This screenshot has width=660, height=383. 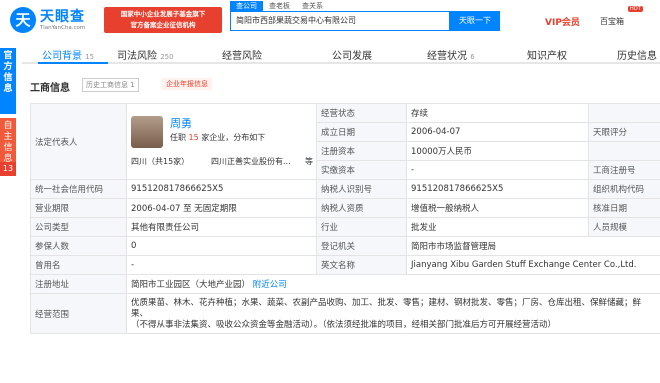 I want to click on status-value: 存续, so click(x=497, y=113).